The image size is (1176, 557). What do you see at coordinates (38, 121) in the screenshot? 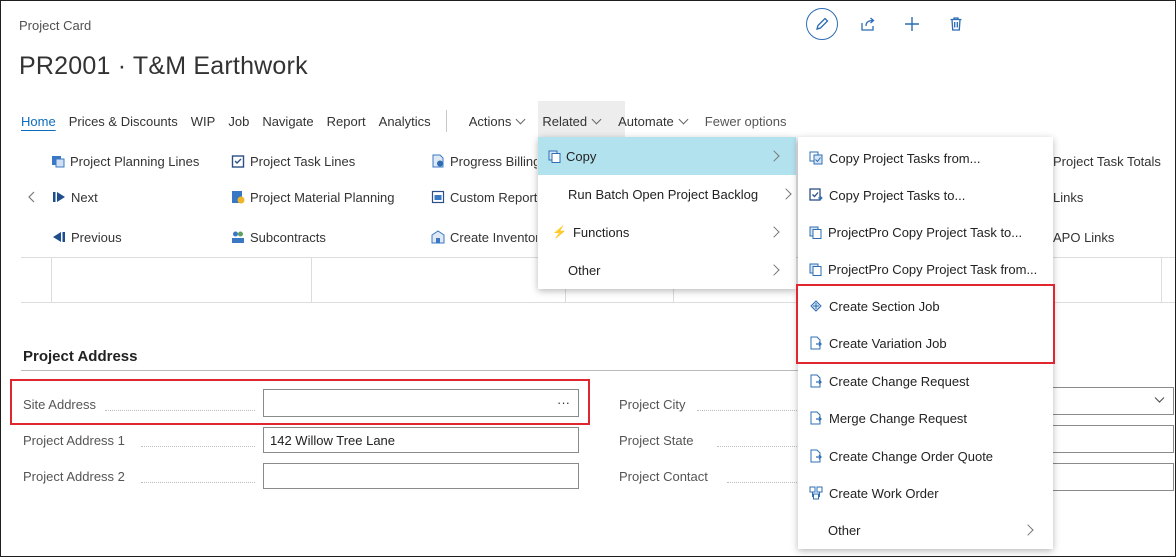
I see `tab-home: Home` at bounding box center [38, 121].